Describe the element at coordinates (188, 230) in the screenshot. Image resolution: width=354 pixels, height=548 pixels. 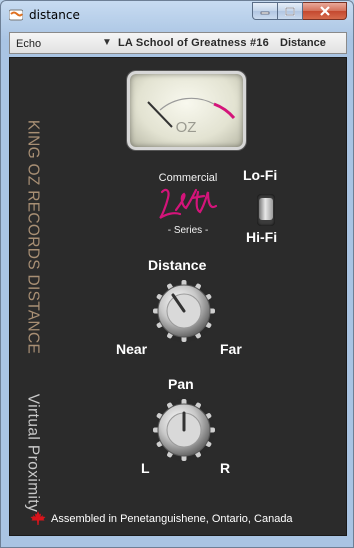
I see `series-label: - Series -` at that location.